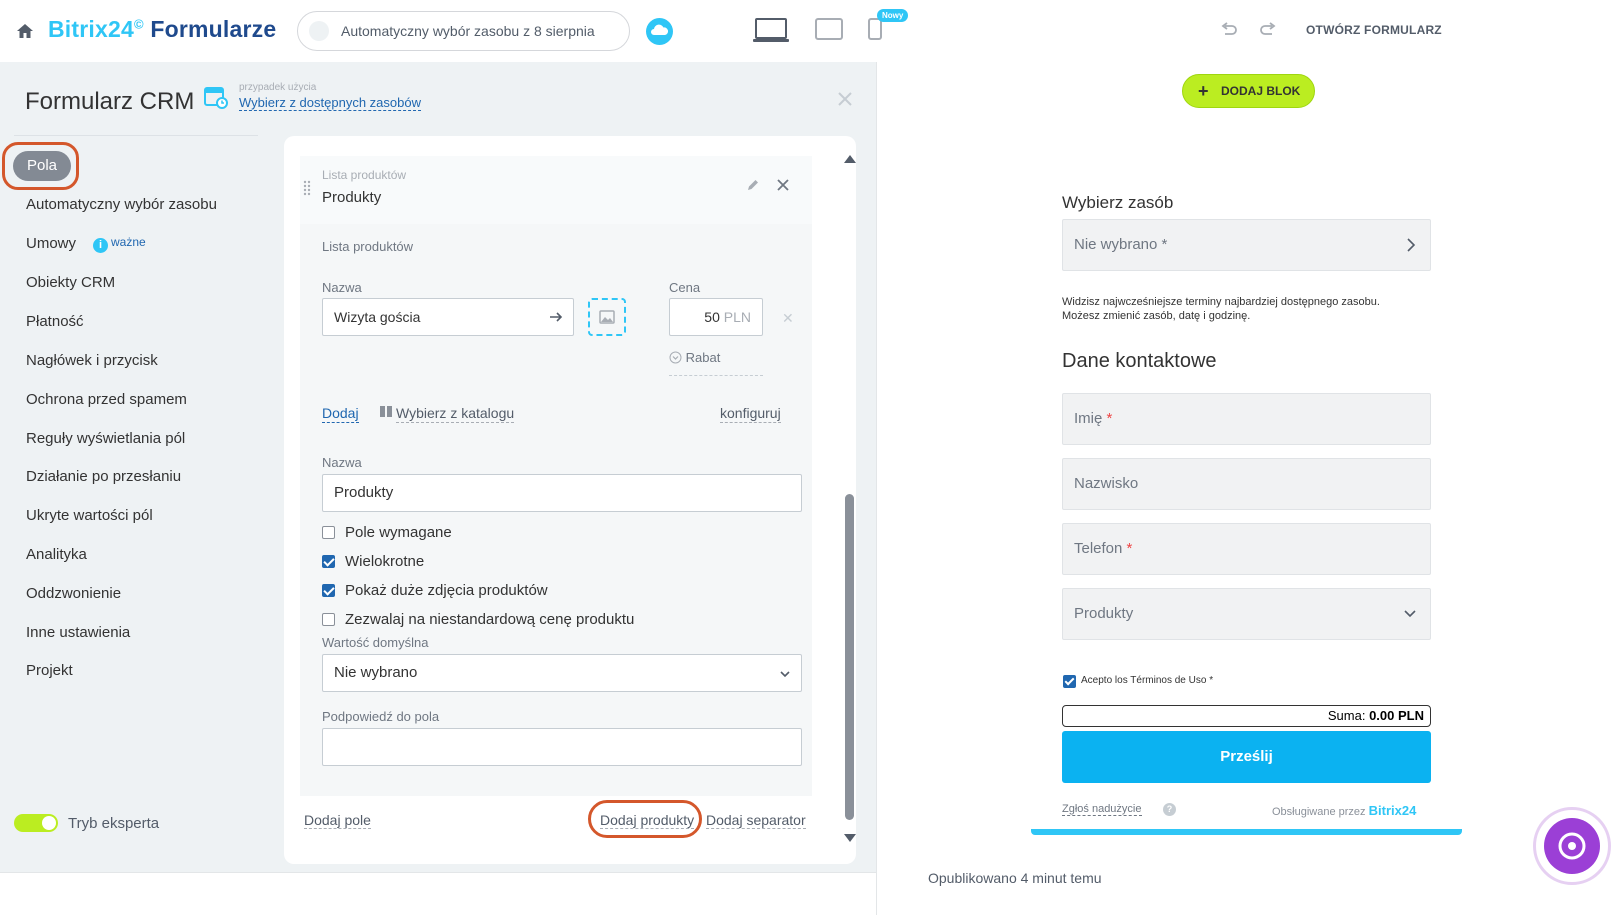  What do you see at coordinates (89, 515) in the screenshot?
I see `nav-item-hidden-values: Ukryte wartości pól` at bounding box center [89, 515].